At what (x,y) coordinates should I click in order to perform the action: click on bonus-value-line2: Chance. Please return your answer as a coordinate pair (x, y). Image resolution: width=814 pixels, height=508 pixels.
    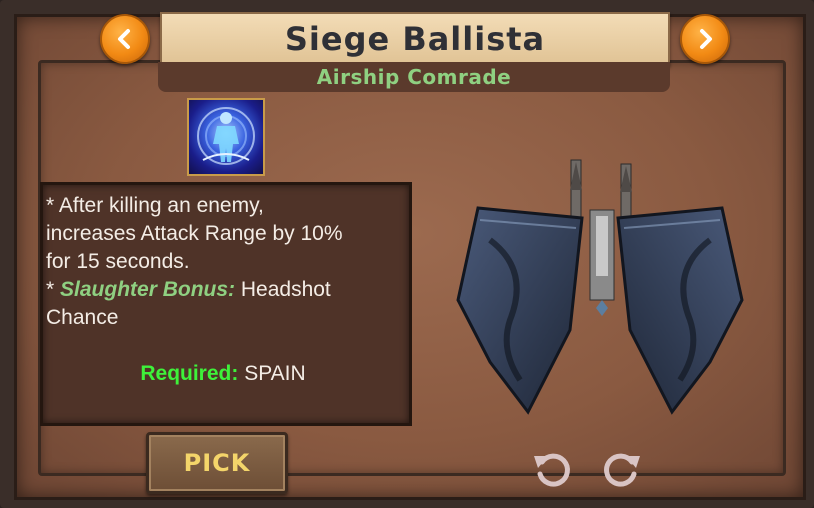
    Looking at the image, I should click on (82, 317).